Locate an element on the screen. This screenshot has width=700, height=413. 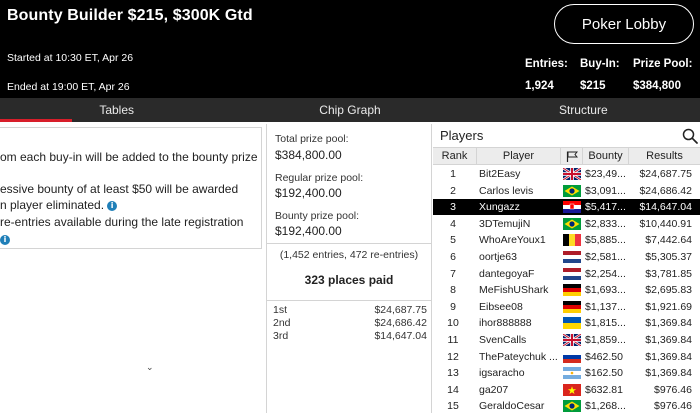
entries-note: (1,452 entries, 472 re-entries) is located at coordinates (349, 255).